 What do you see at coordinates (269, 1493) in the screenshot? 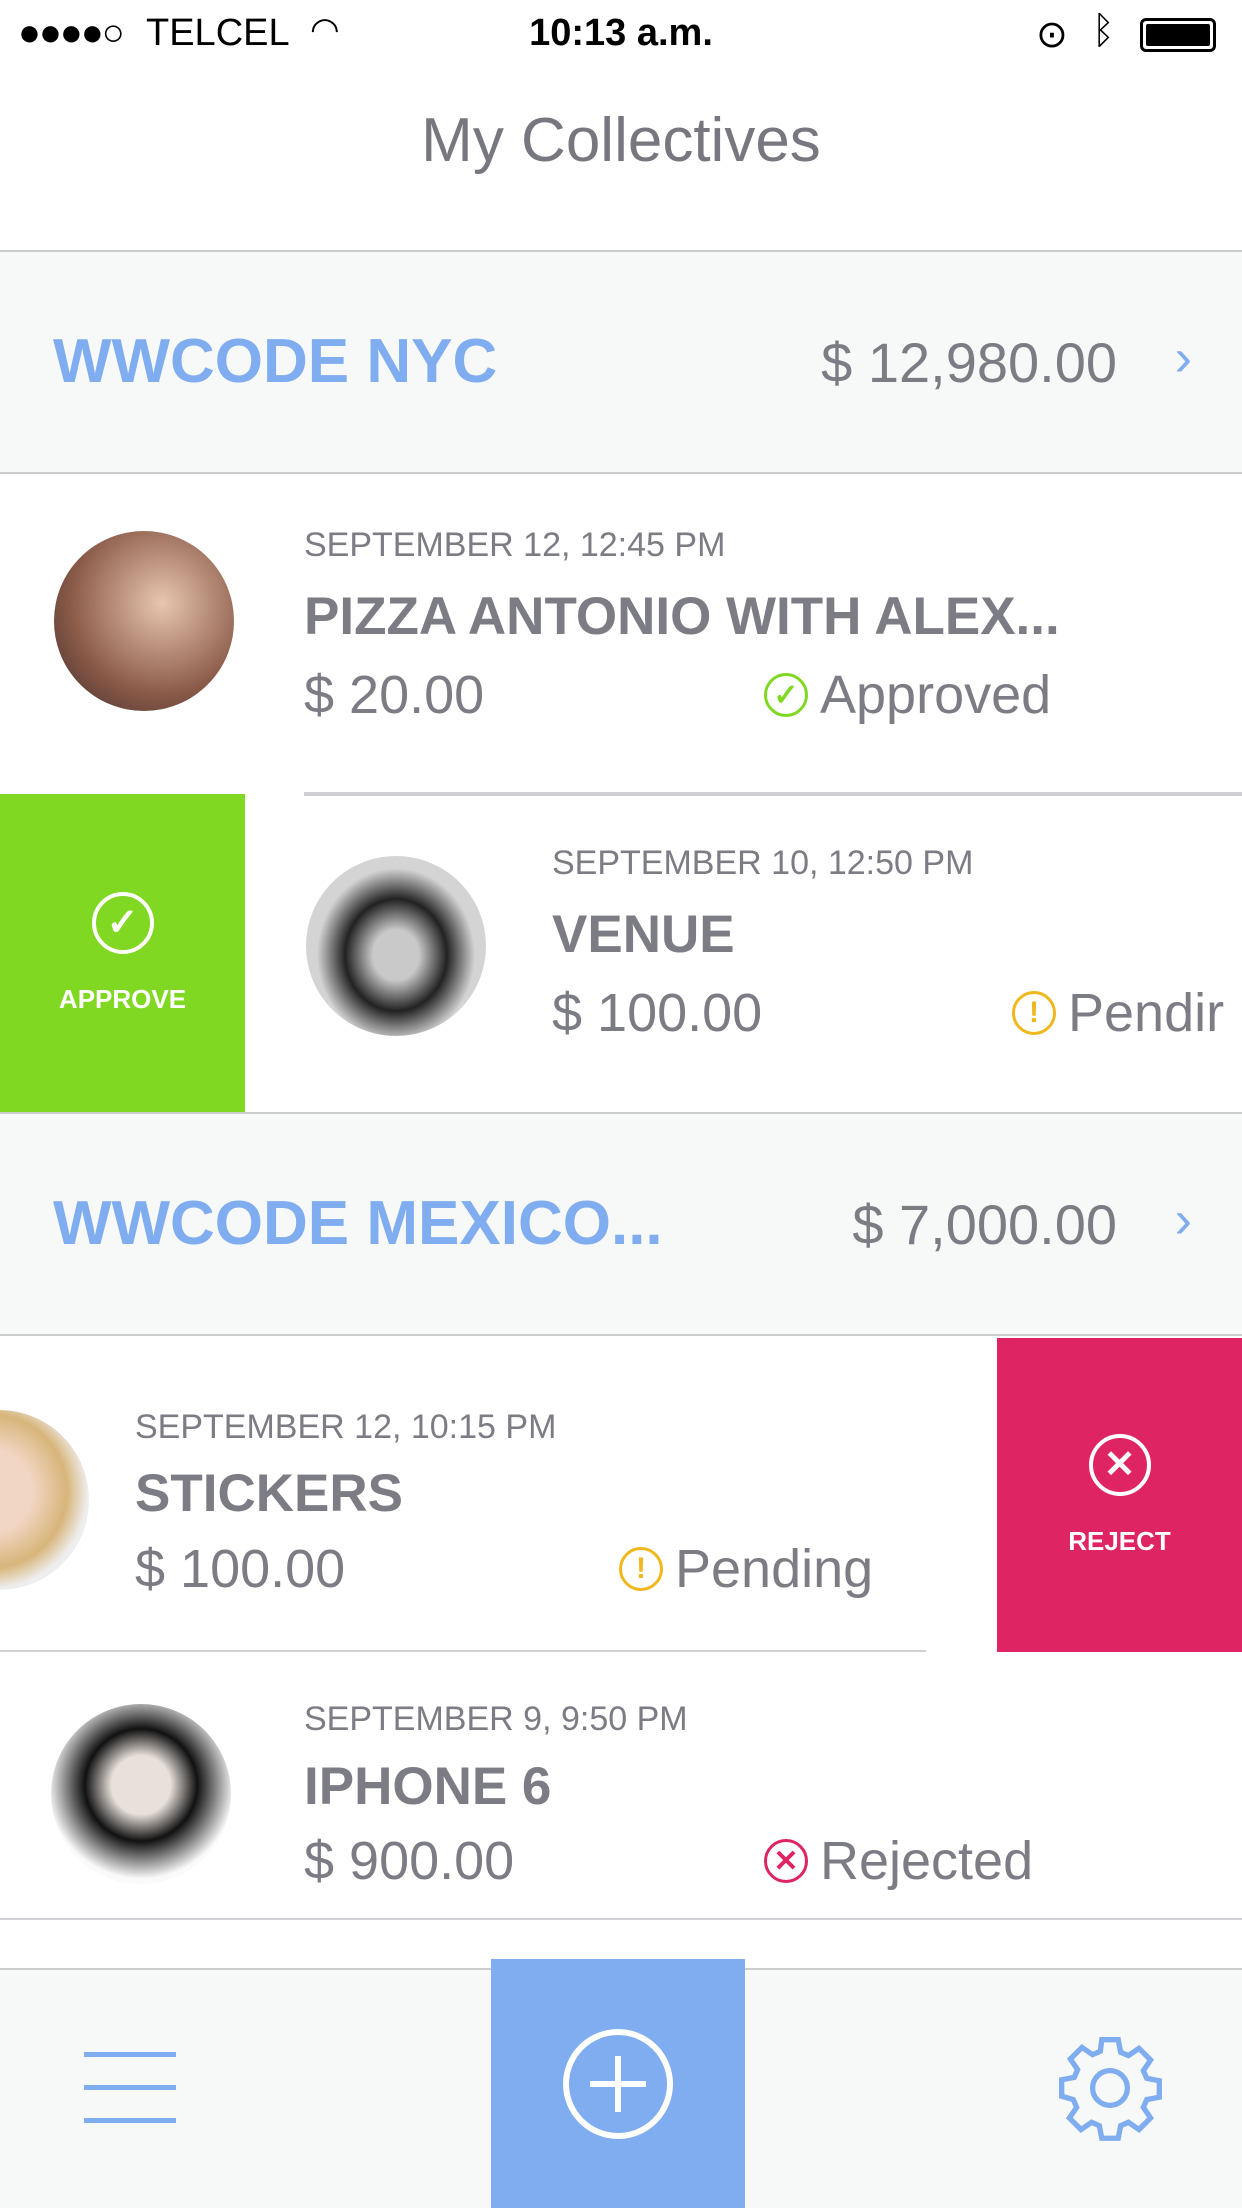
I see `expense-title: STICKERS` at bounding box center [269, 1493].